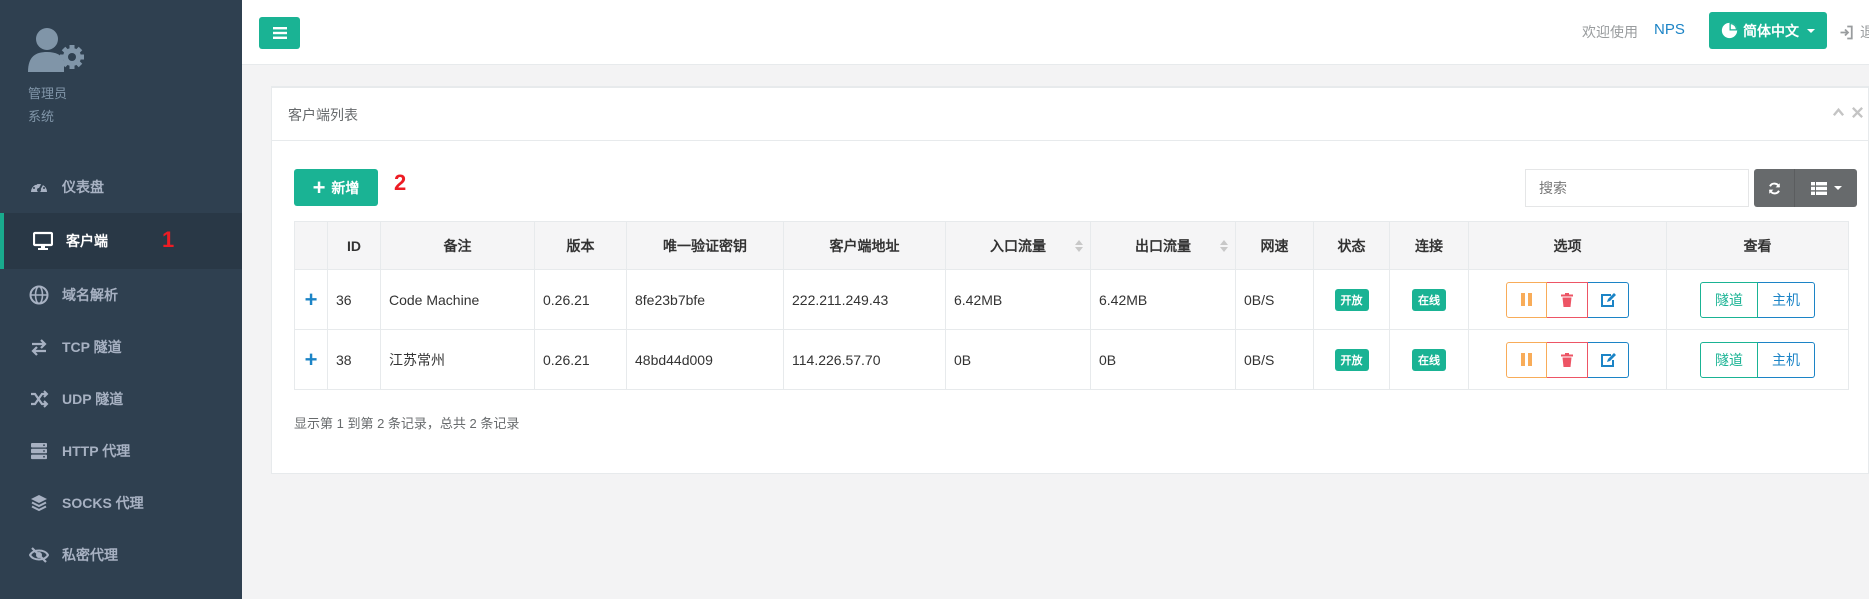 This screenshot has height=599, width=1869. Describe the element at coordinates (1055, 32) in the screenshot. I see `topbar: 欢迎使用 NPS 简体中文 退` at that location.